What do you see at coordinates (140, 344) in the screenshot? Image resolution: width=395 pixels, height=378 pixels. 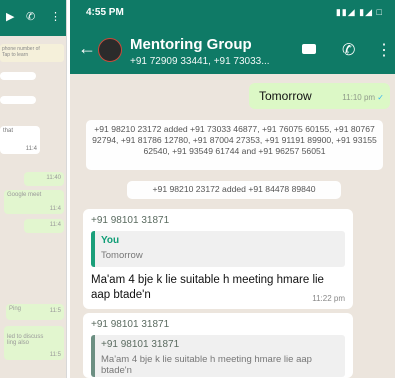 I see `quote-sender: +91 98101 31871` at bounding box center [140, 344].